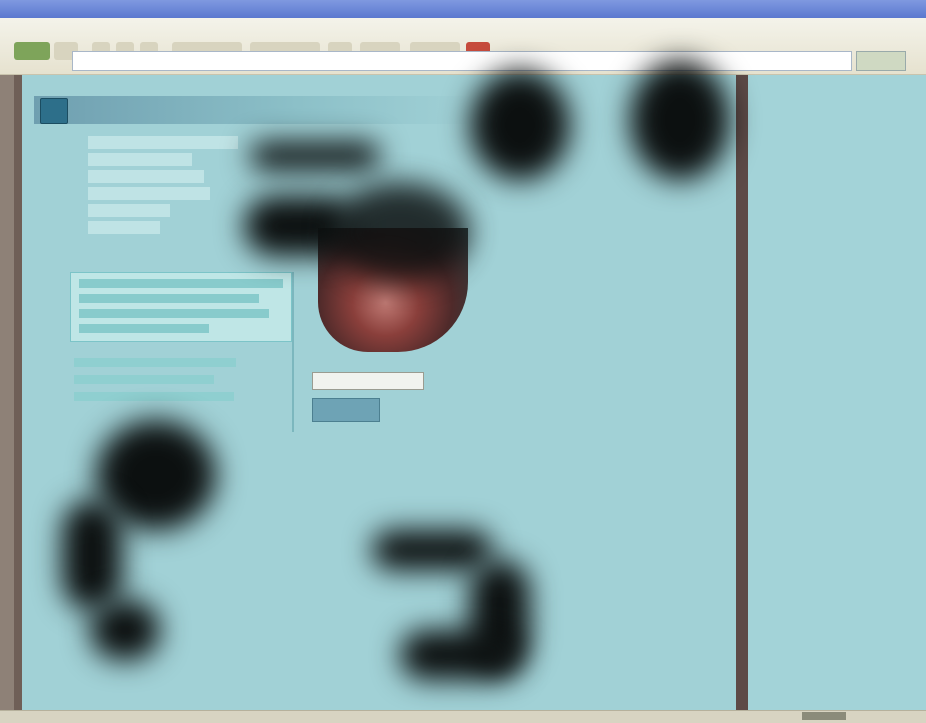  I want to click on status-bar, so click(463, 716).